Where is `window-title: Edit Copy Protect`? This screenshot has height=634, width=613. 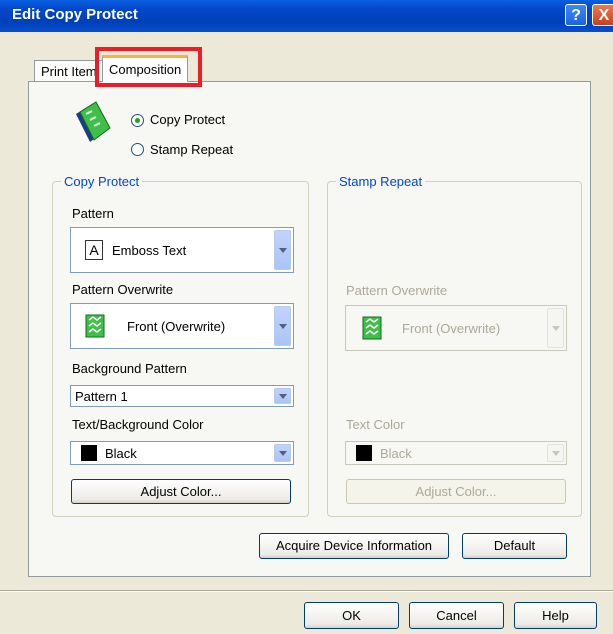
window-title: Edit Copy Protect is located at coordinates (75, 14).